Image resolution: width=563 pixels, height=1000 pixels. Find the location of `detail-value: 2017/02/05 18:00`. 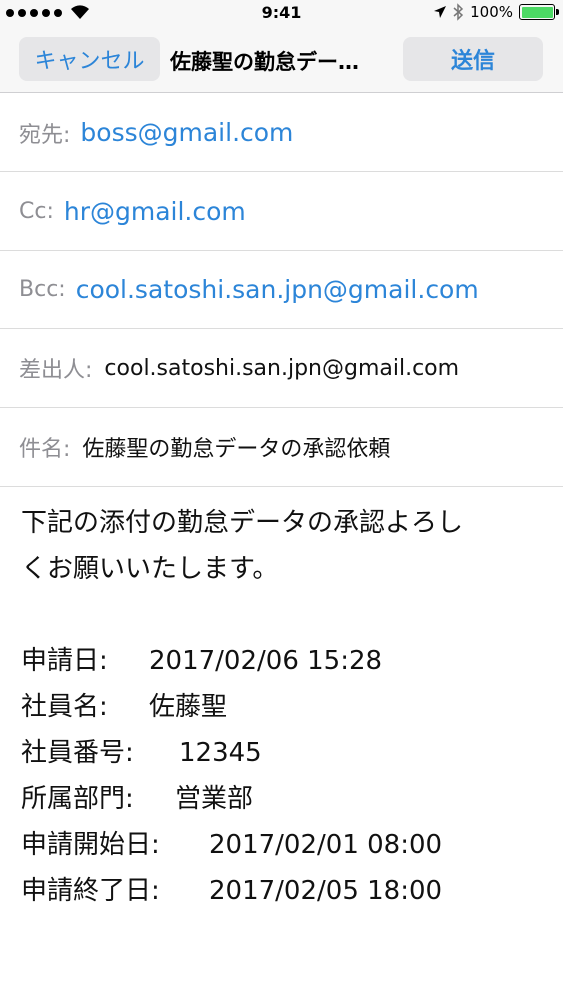

detail-value: 2017/02/05 18:00 is located at coordinates (326, 891).